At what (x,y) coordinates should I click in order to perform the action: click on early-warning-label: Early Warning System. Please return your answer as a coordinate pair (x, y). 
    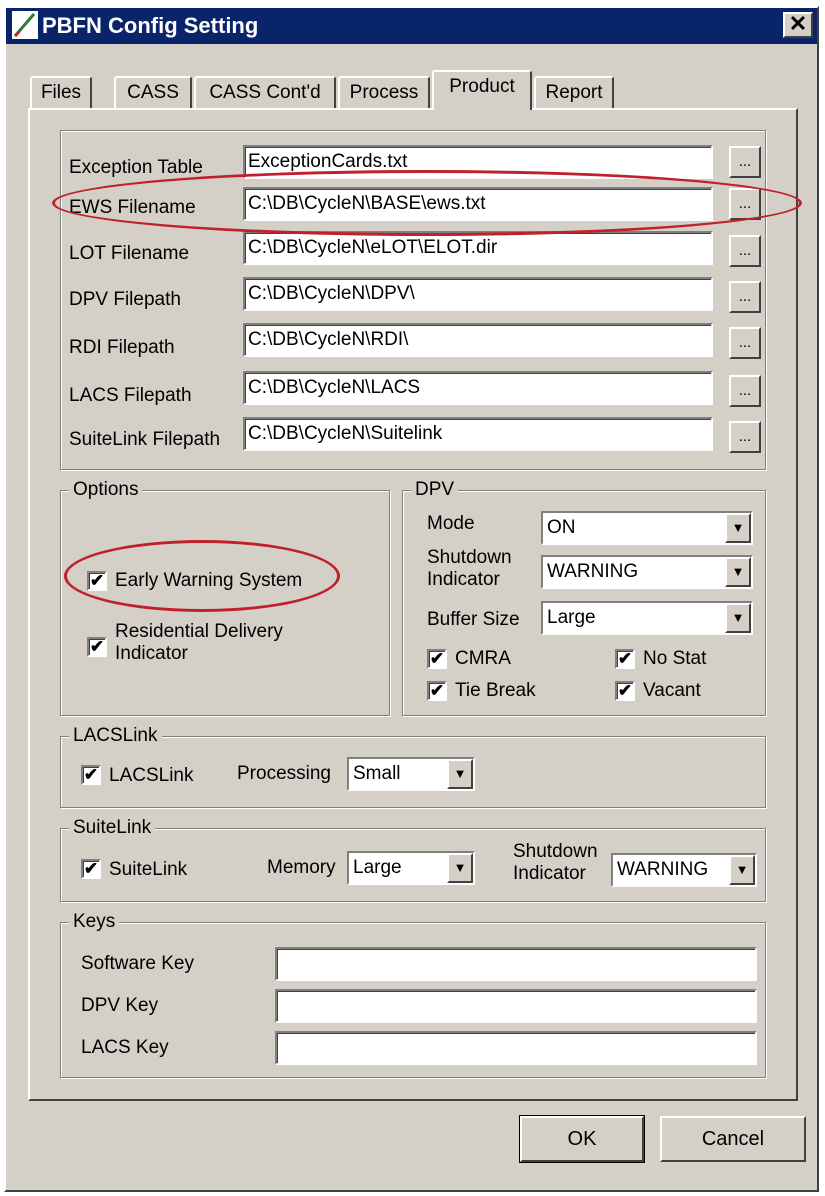
    Looking at the image, I should click on (209, 580).